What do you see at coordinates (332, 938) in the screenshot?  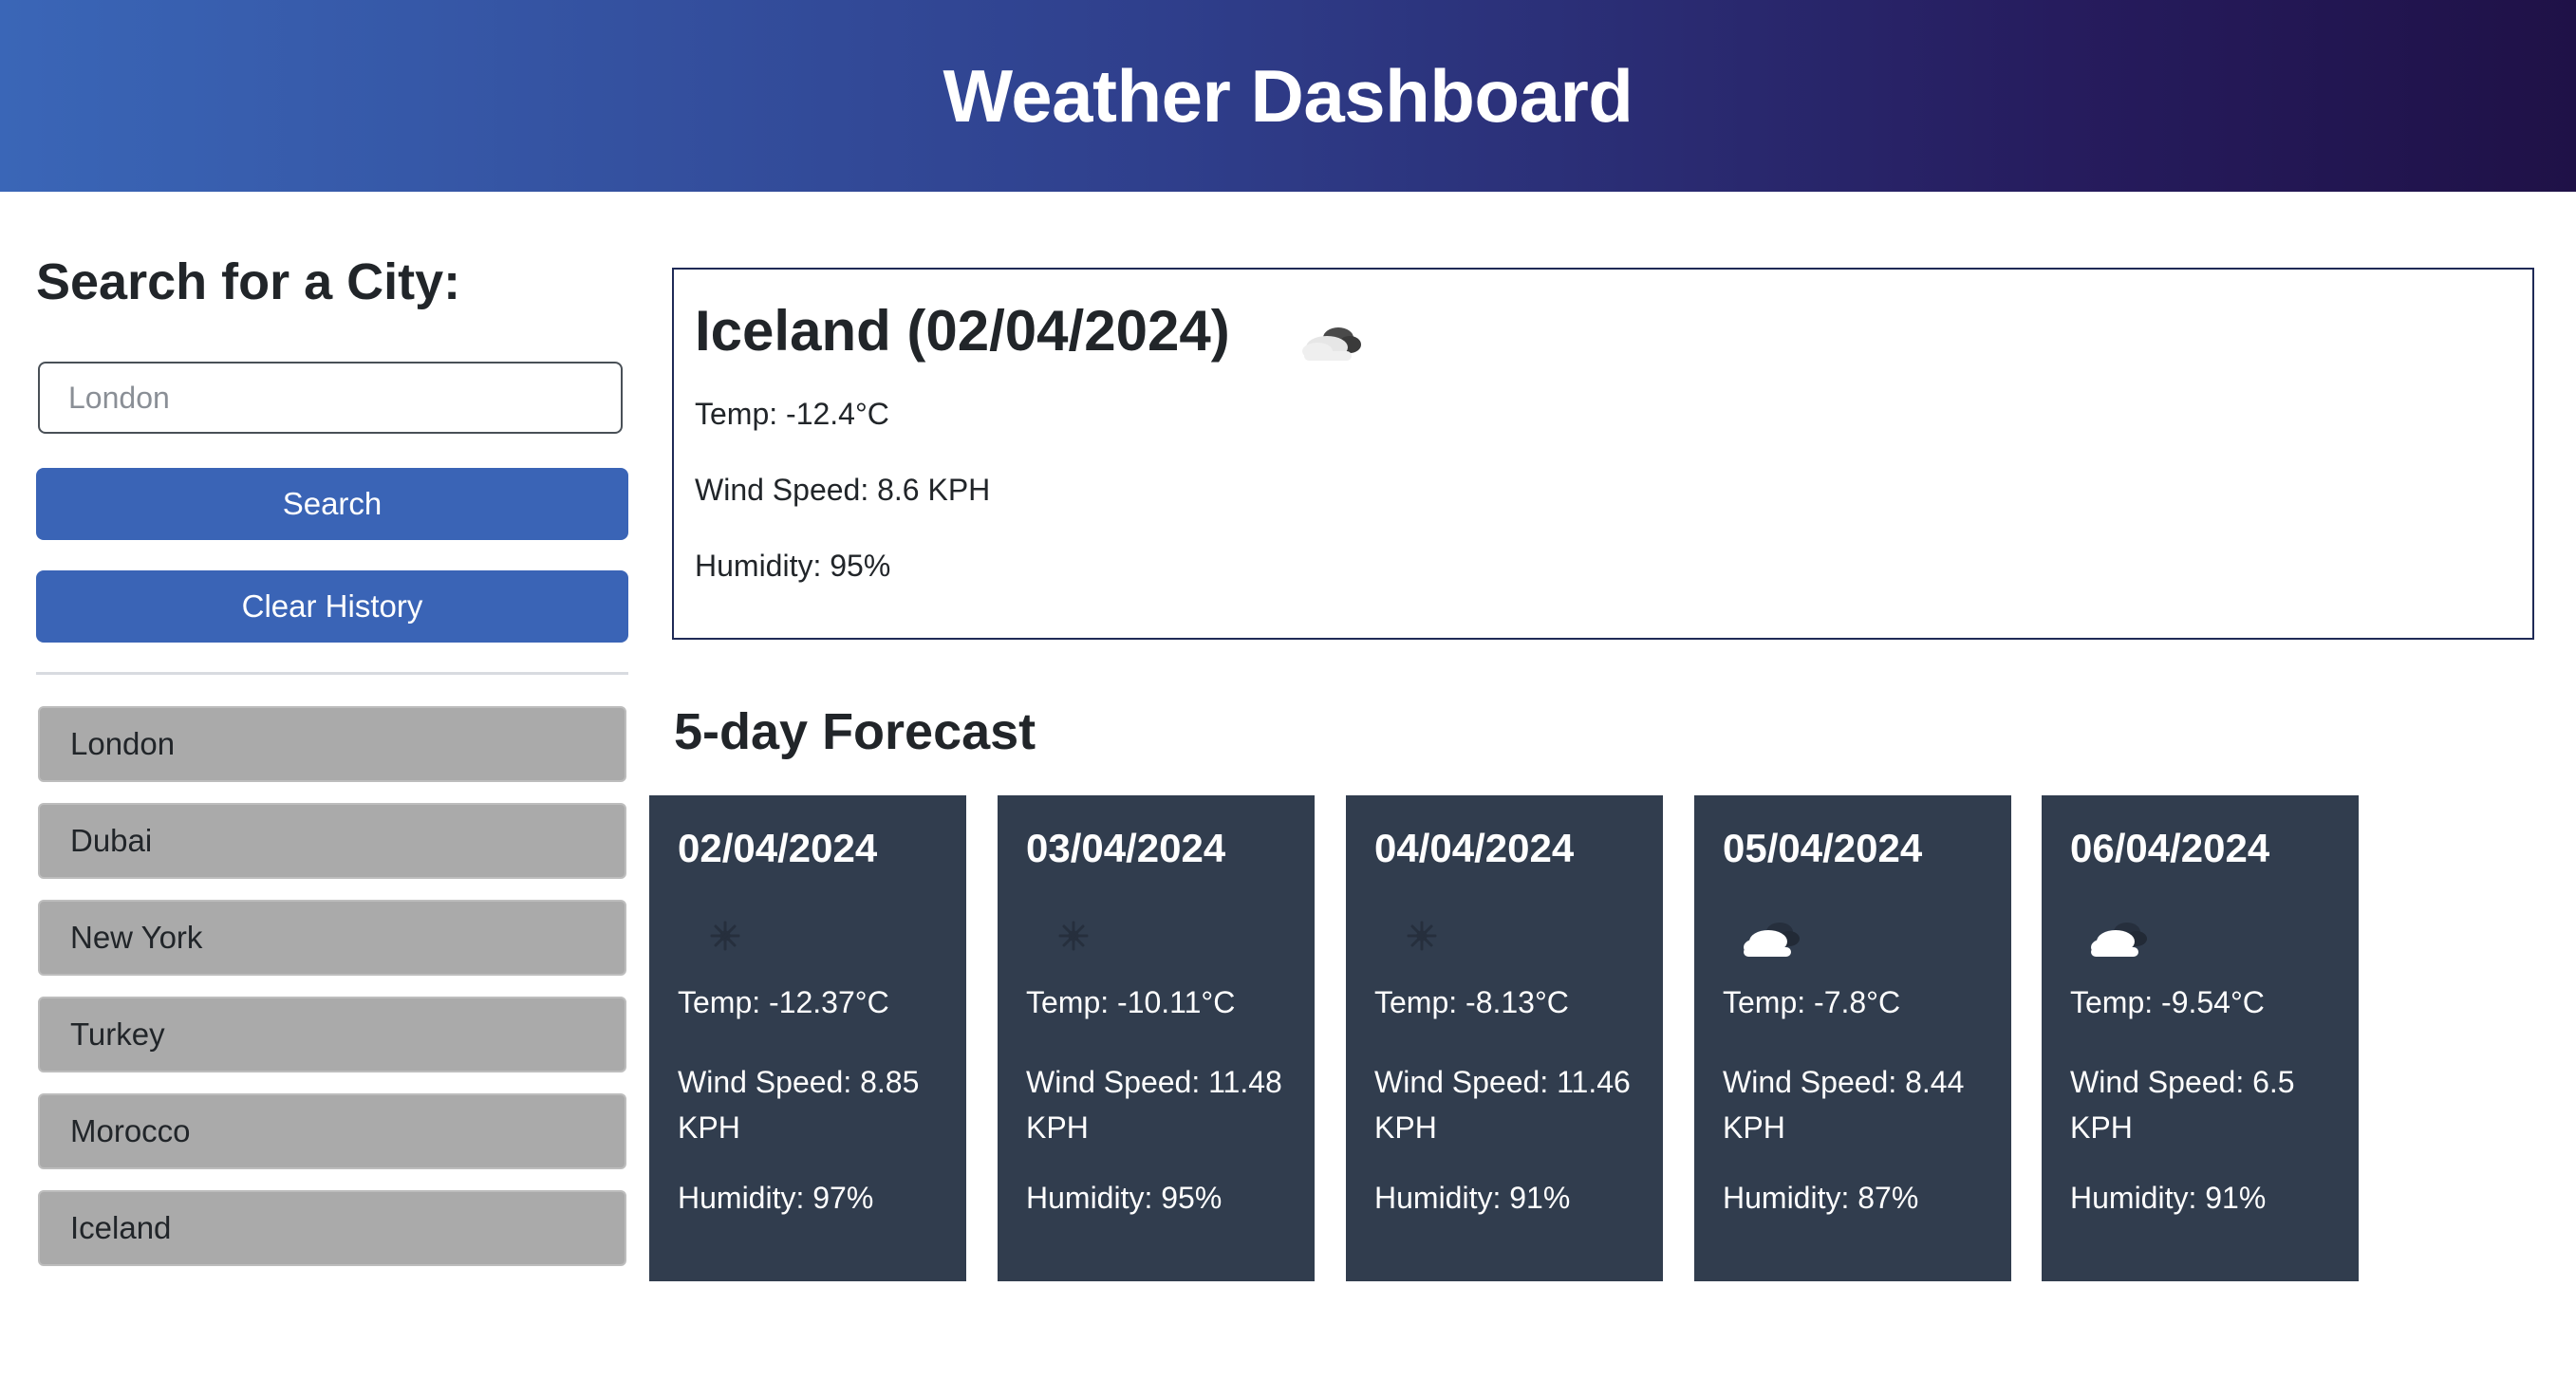 I see `history-item-new-york: New York` at bounding box center [332, 938].